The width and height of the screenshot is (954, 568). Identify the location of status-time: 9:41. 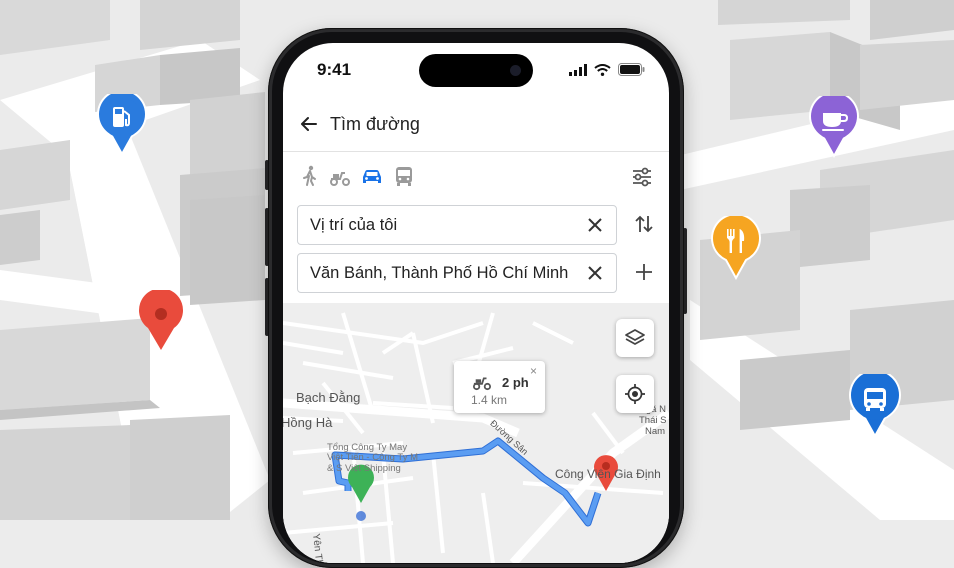
(334, 69).